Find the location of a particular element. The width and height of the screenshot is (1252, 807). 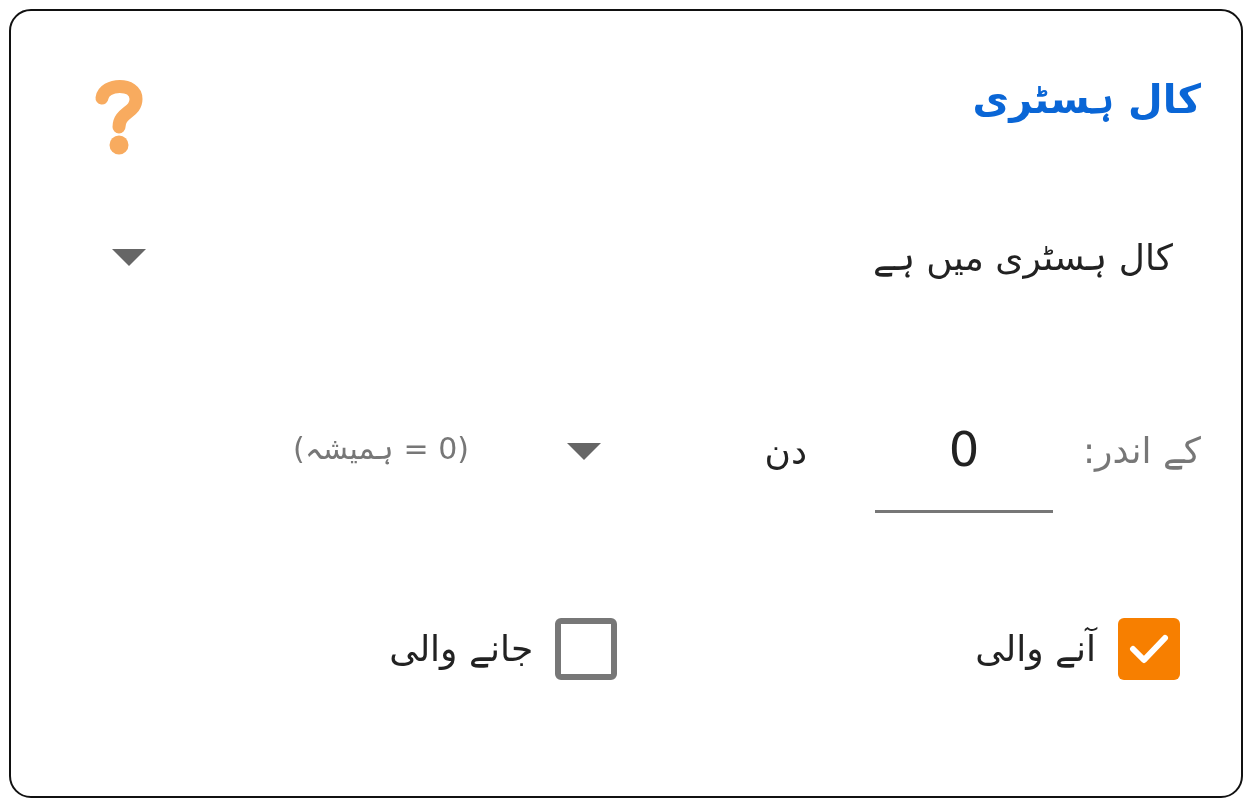

within-label: کے اندر: is located at coordinates (1142, 451).